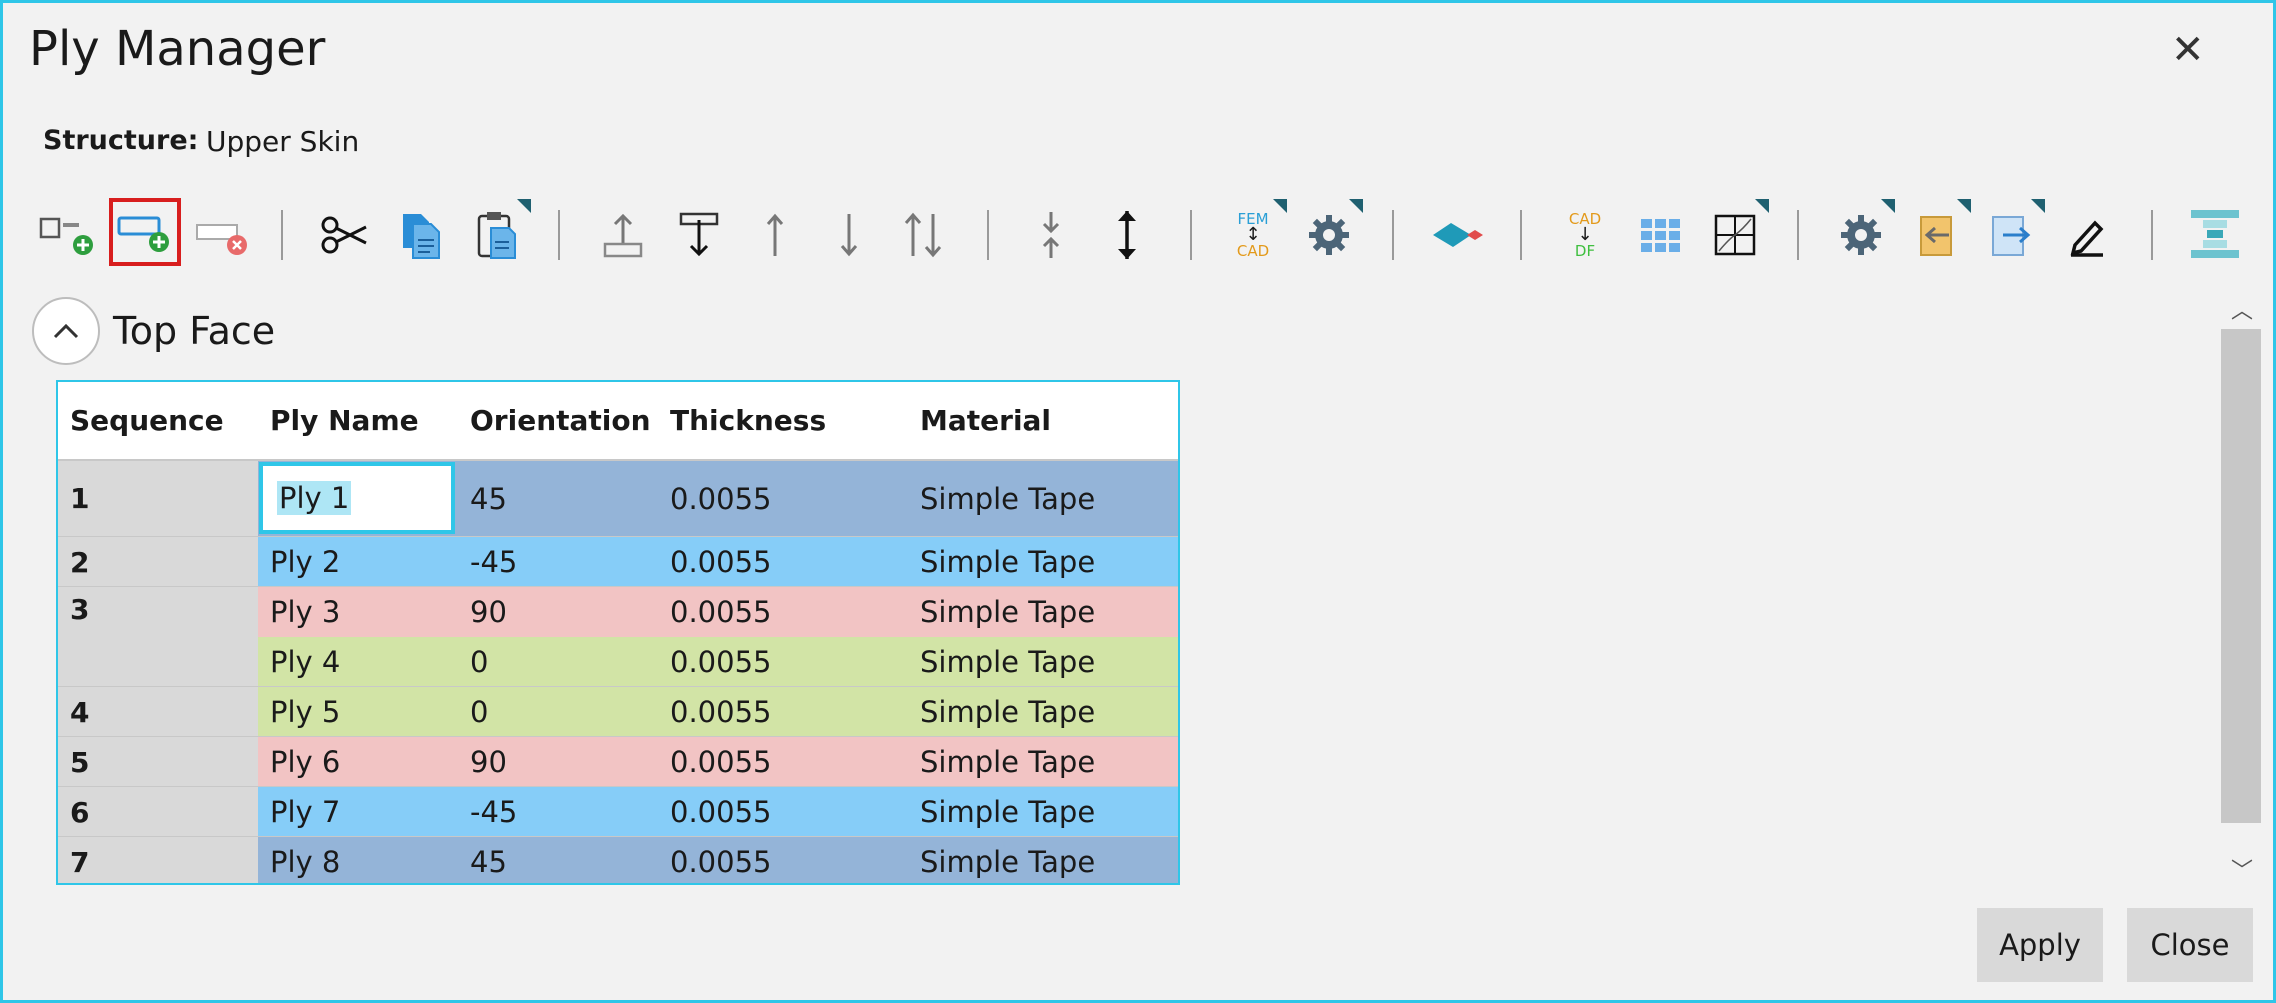 The width and height of the screenshot is (2276, 1003). I want to click on table-row: Ply 4 0 0.0055 Simple Tape, so click(618, 662).